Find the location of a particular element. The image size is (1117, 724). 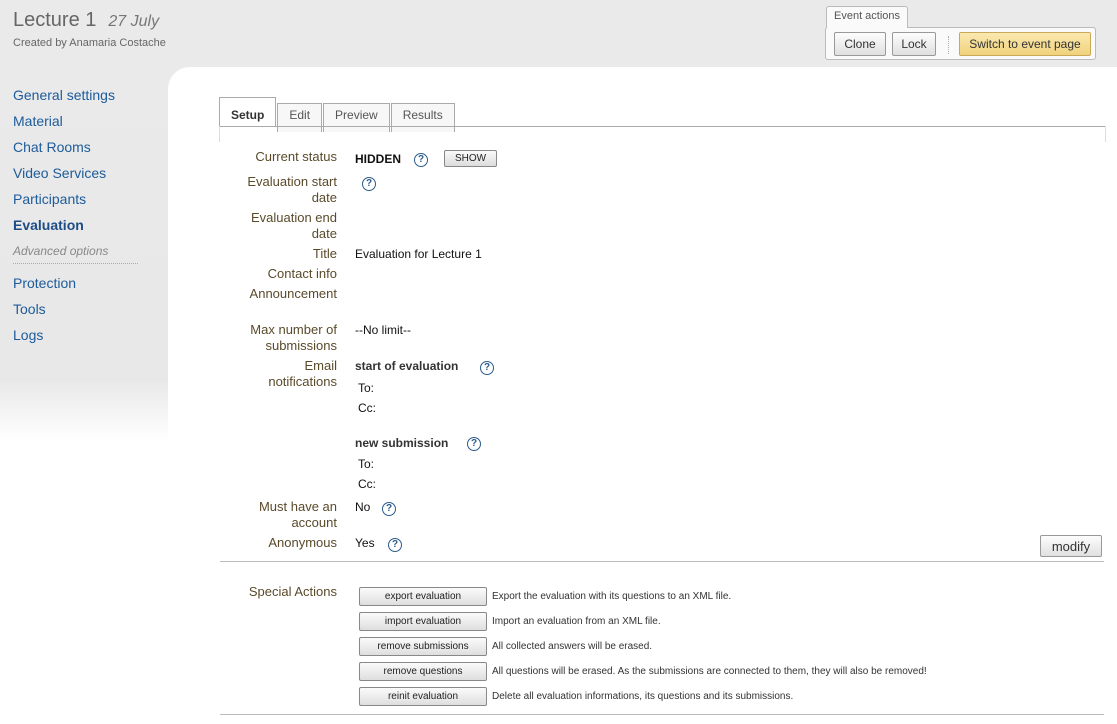

page-date: 27 July is located at coordinates (134, 21).